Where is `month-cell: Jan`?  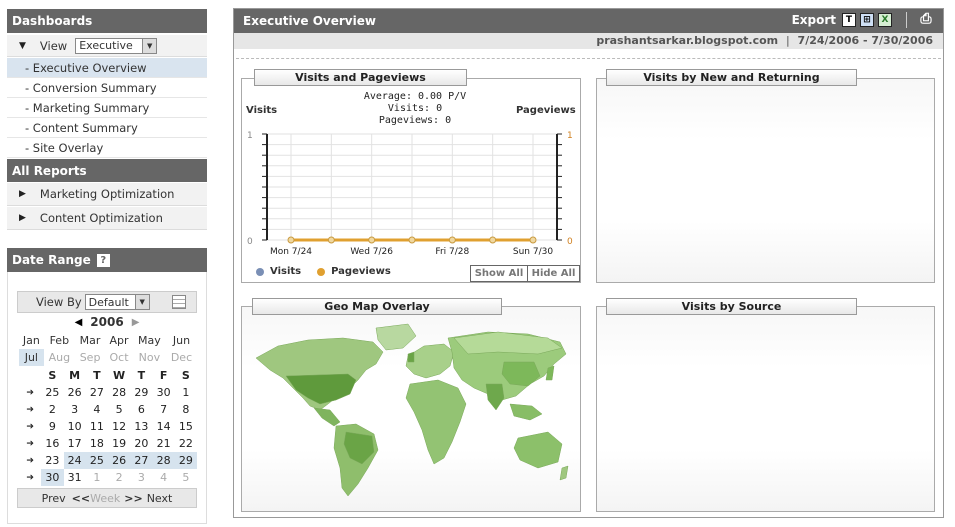
month-cell: Jan is located at coordinates (31, 340).